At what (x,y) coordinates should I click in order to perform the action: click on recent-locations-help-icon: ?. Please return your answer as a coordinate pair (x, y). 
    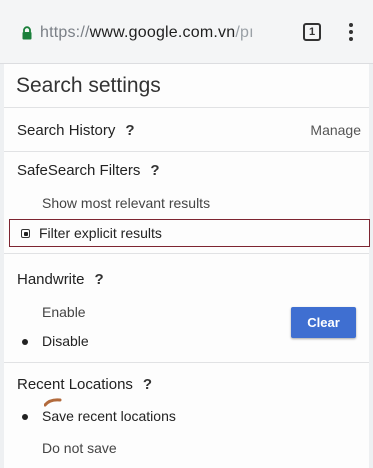
    Looking at the image, I should click on (147, 384).